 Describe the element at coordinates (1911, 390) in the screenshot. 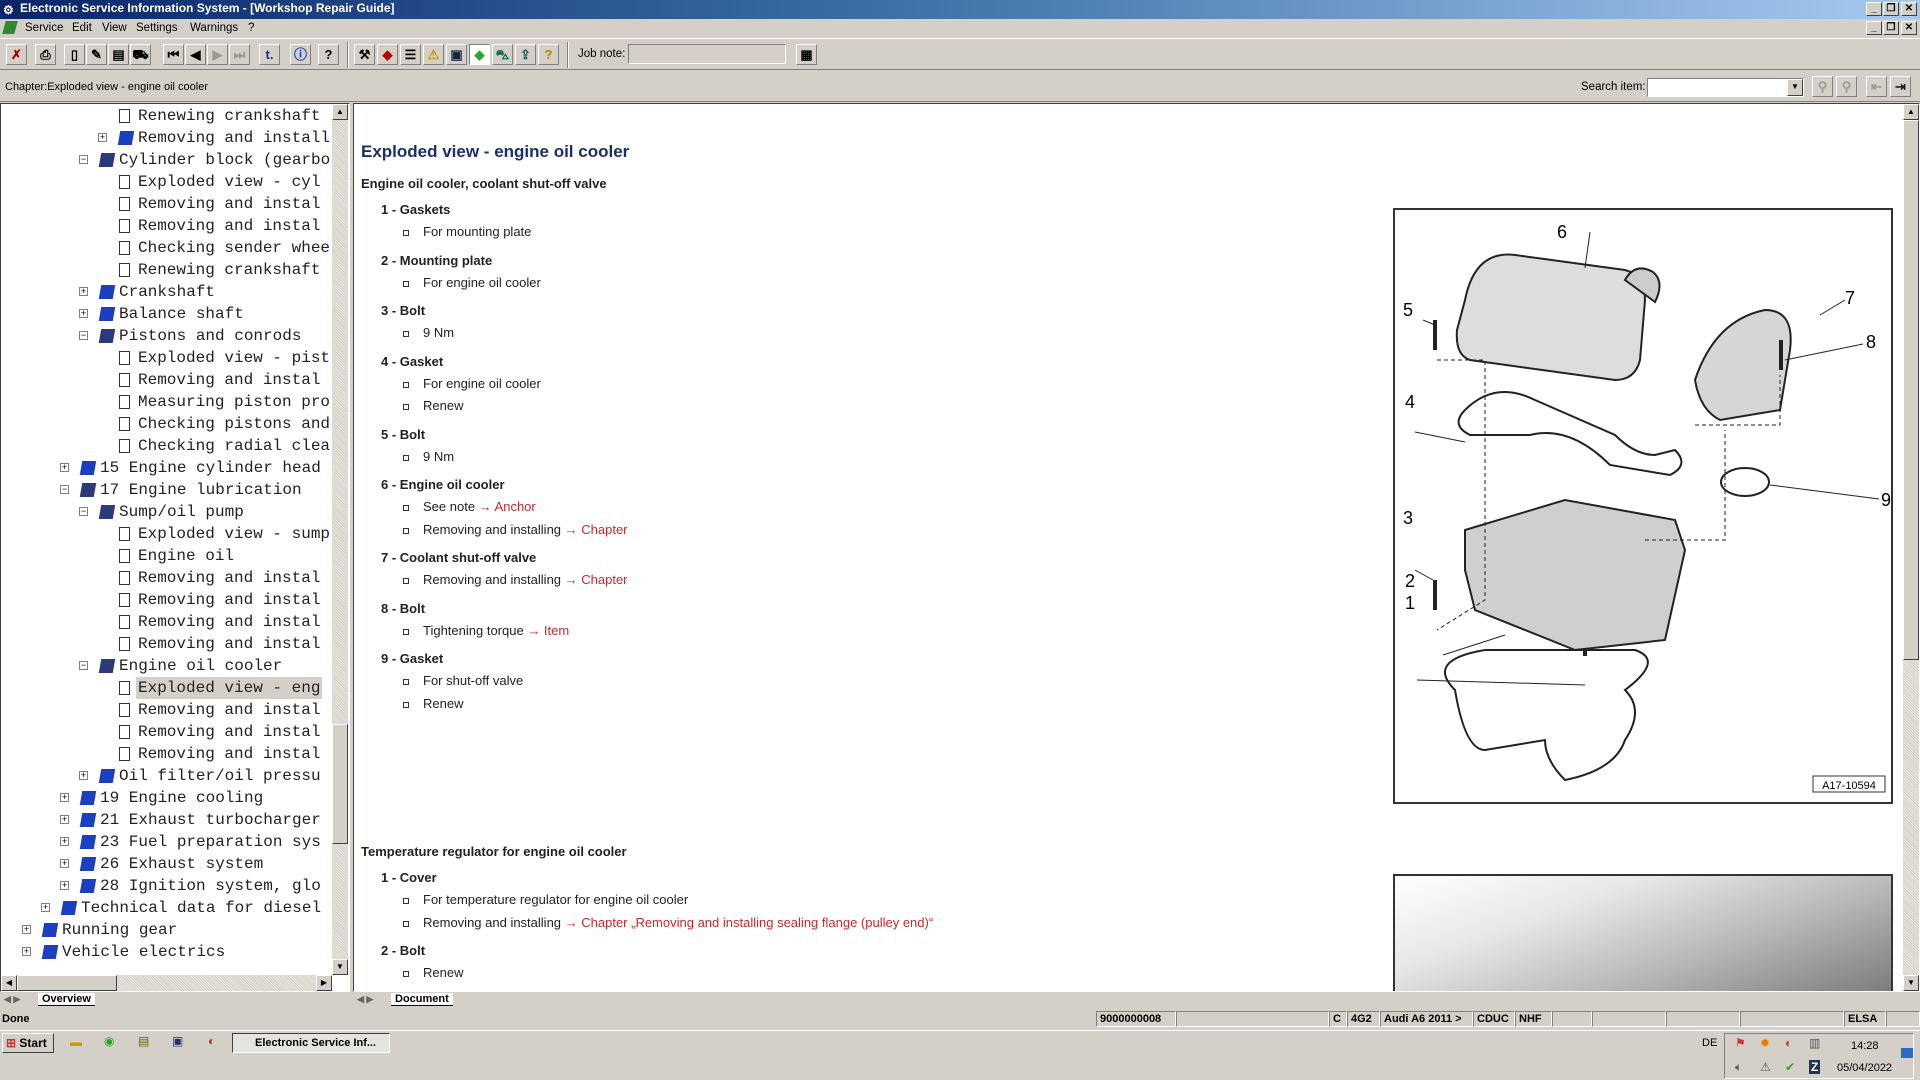

I see `doc-scroll-thumb` at that location.